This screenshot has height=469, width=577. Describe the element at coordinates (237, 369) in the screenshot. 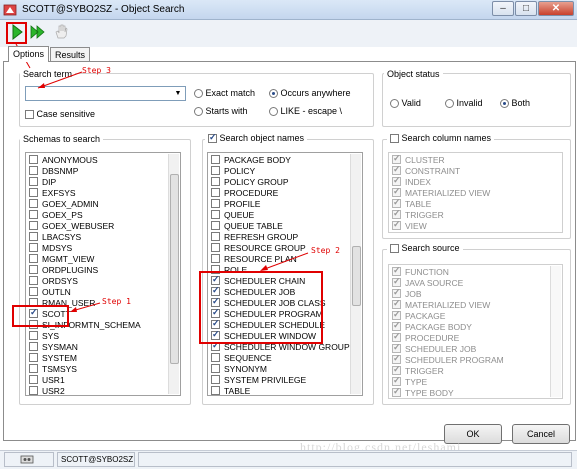

I see `list-item: SYNONYM` at that location.